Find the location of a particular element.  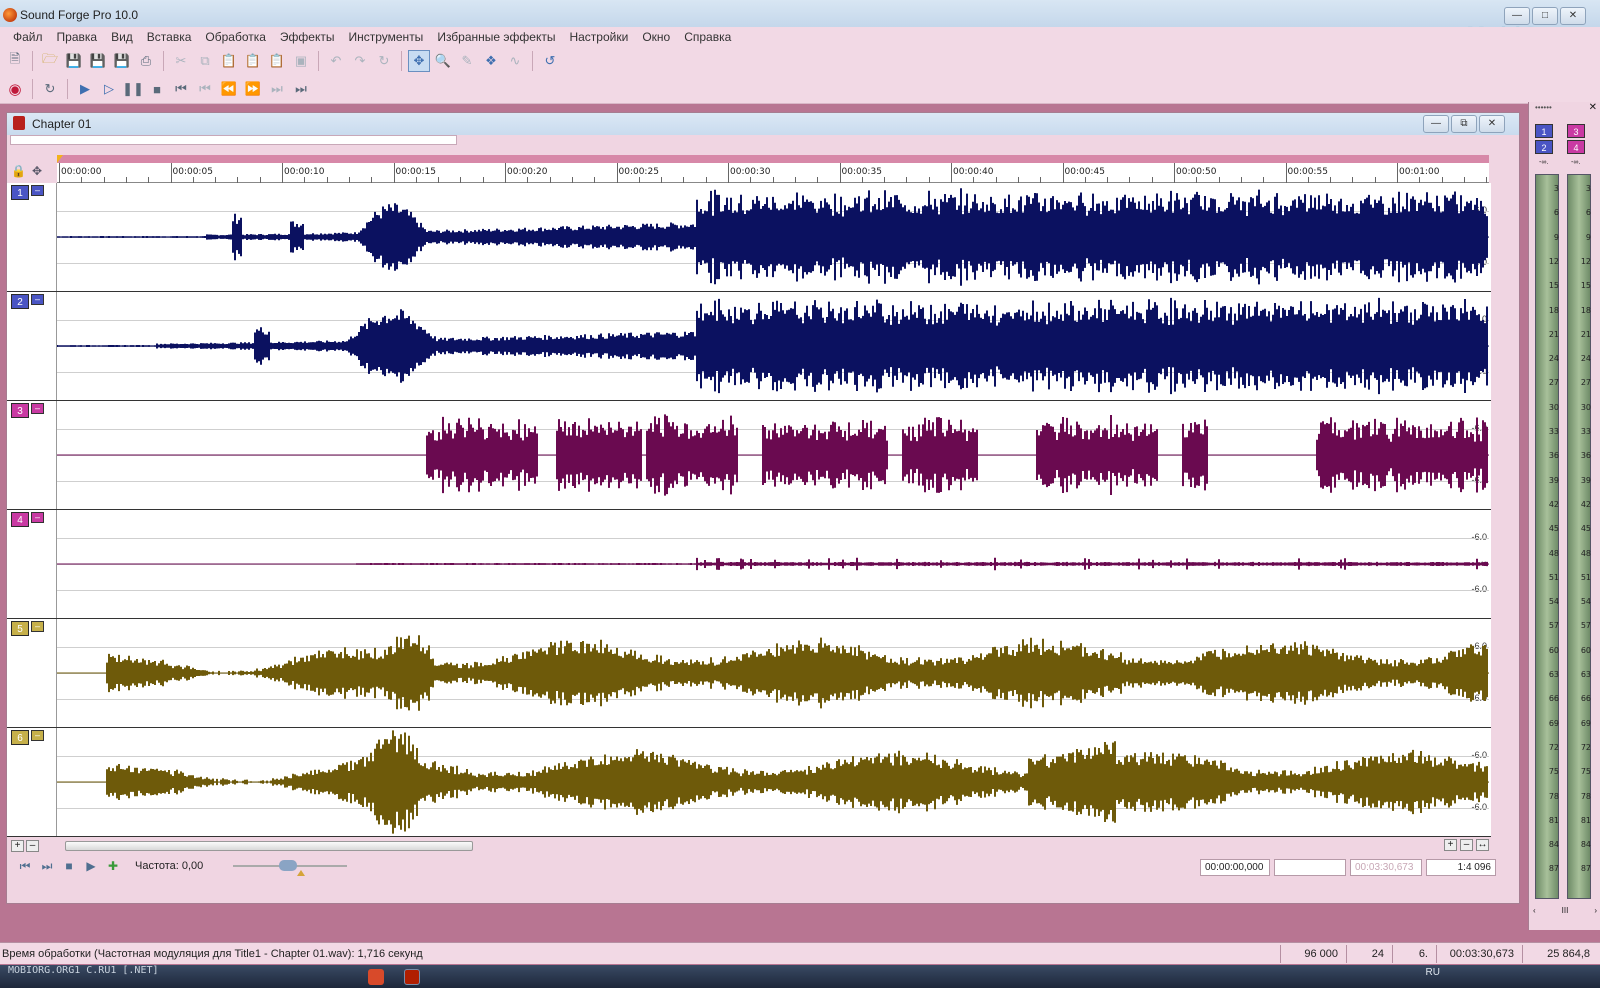

channel-3: 3–-6.0-∞-6.0 is located at coordinates (749, 455).